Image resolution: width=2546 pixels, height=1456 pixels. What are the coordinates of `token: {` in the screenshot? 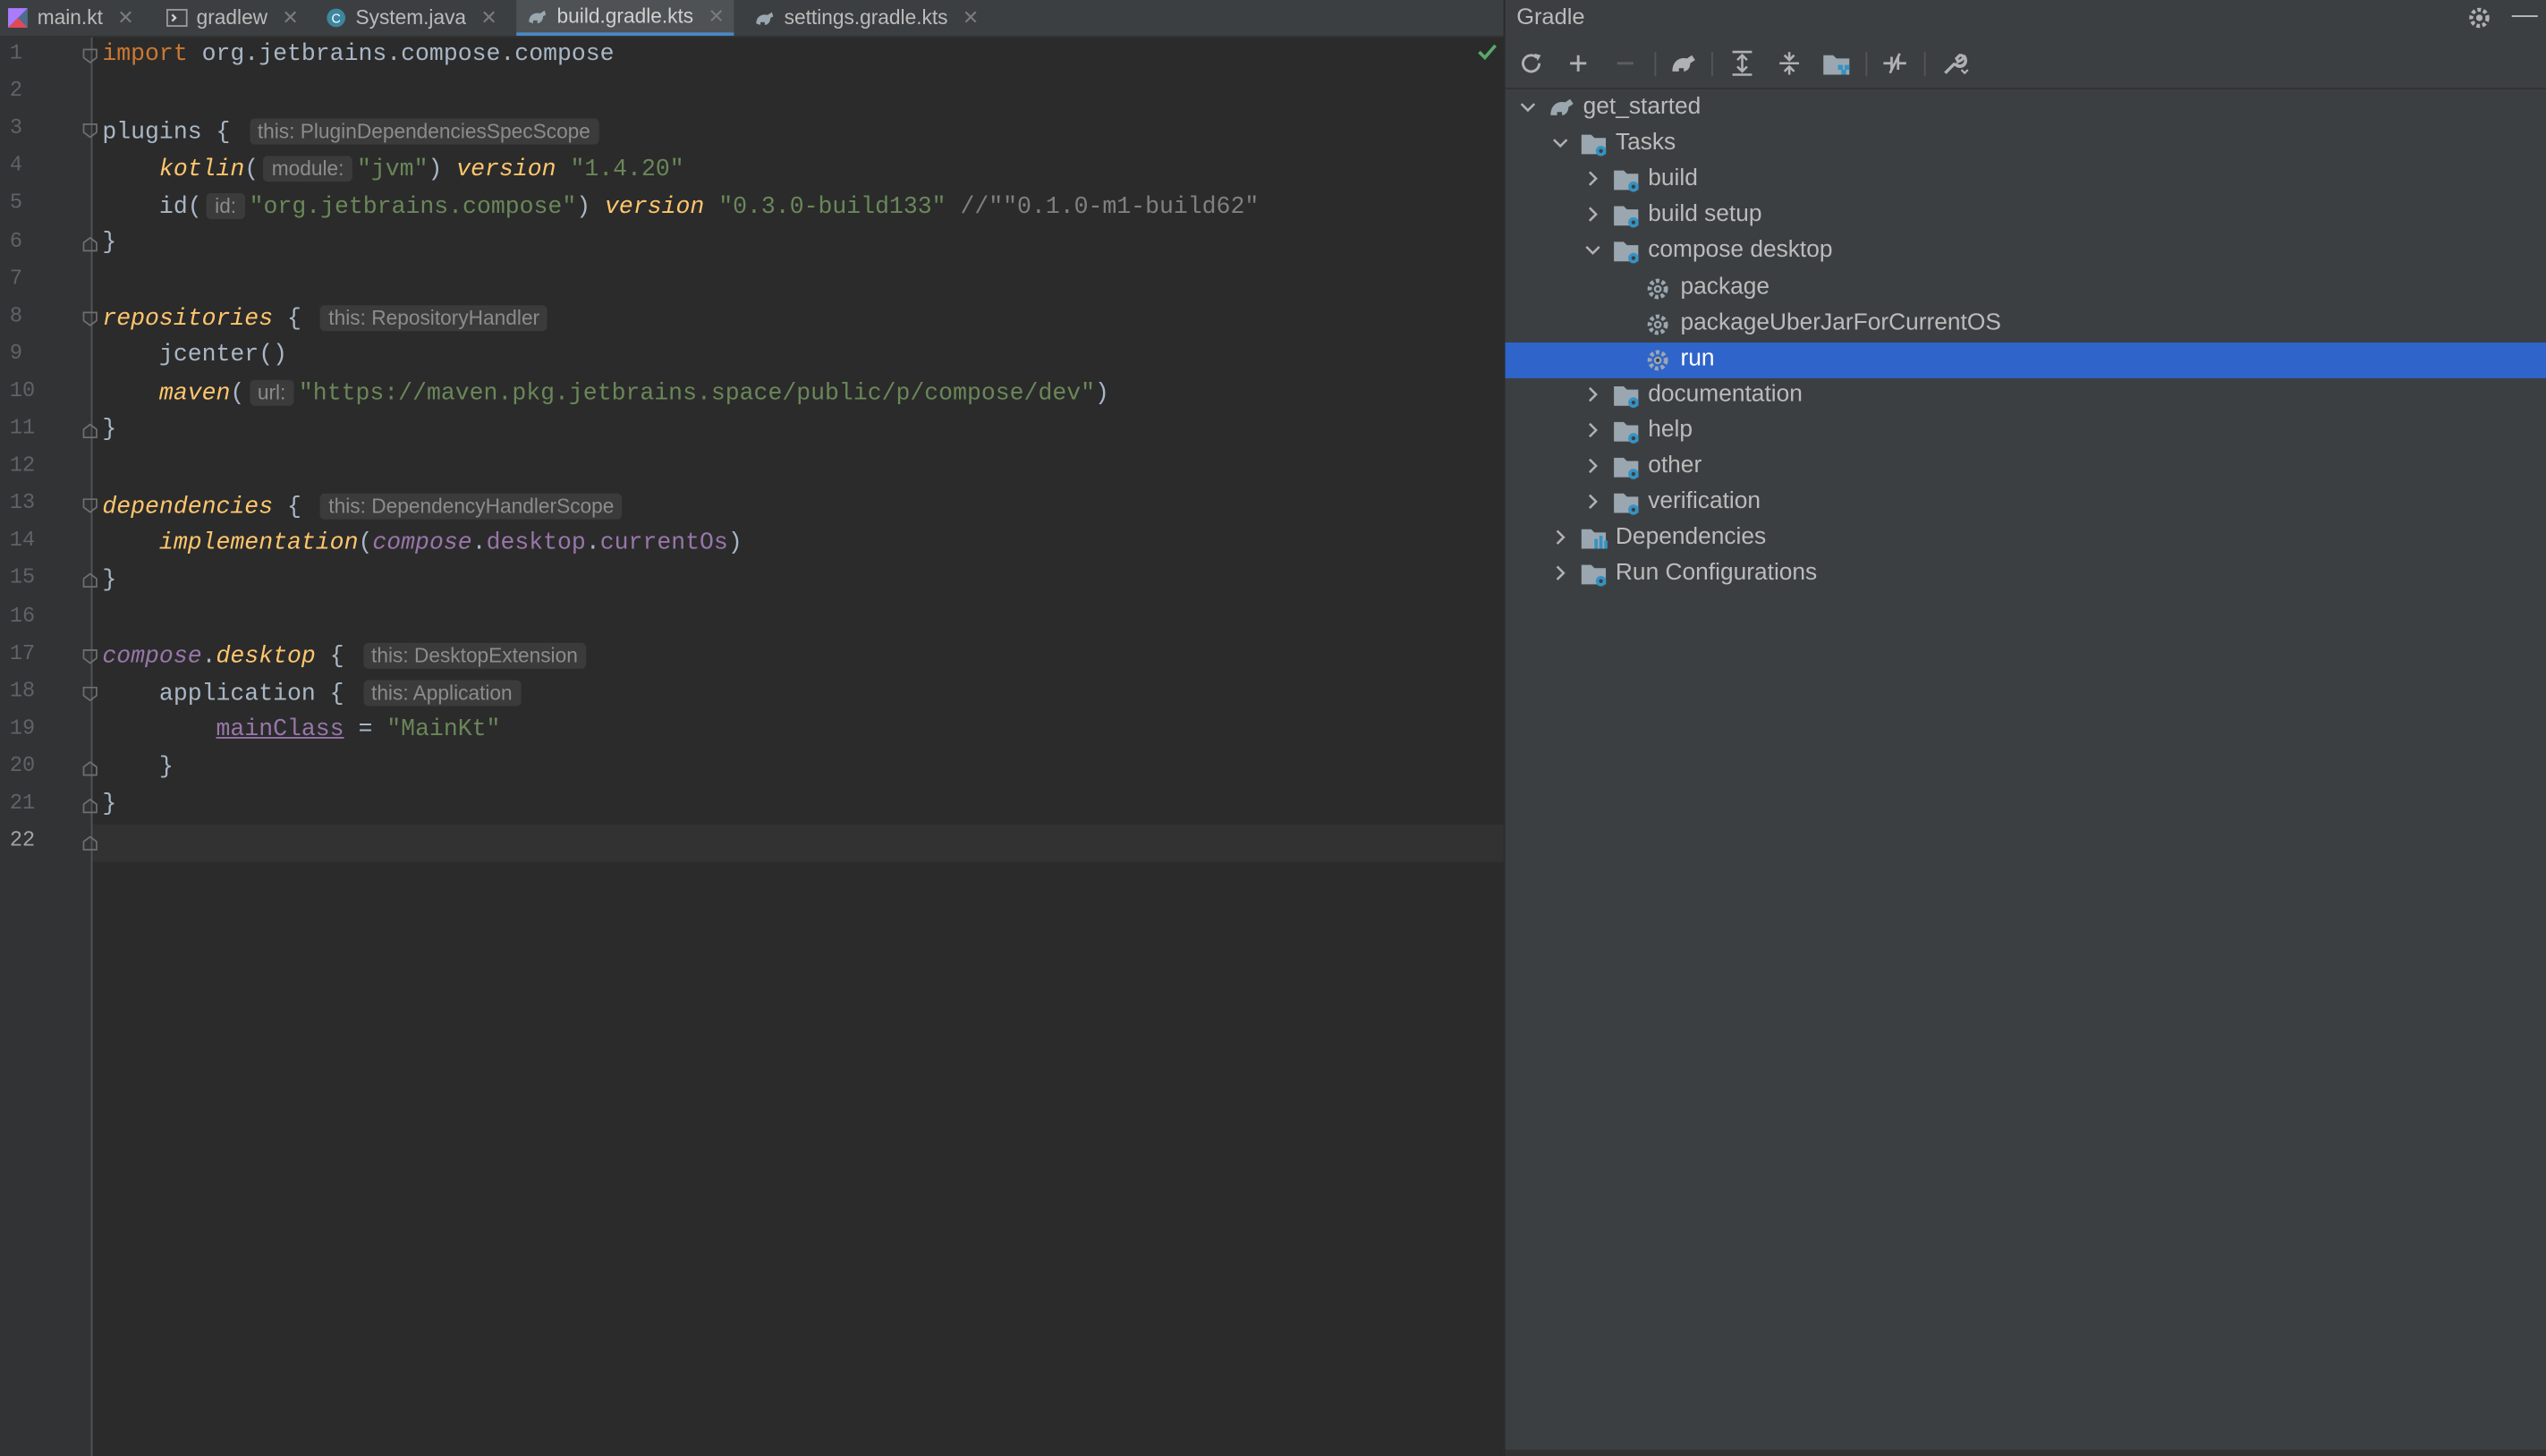 It's located at (287, 508).